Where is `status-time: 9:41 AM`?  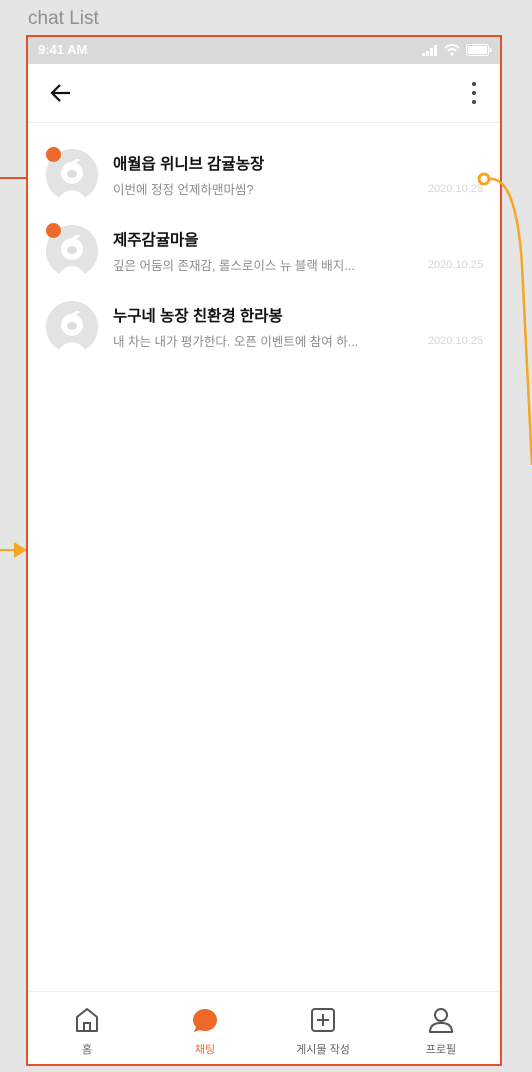 status-time: 9:41 AM is located at coordinates (63, 49).